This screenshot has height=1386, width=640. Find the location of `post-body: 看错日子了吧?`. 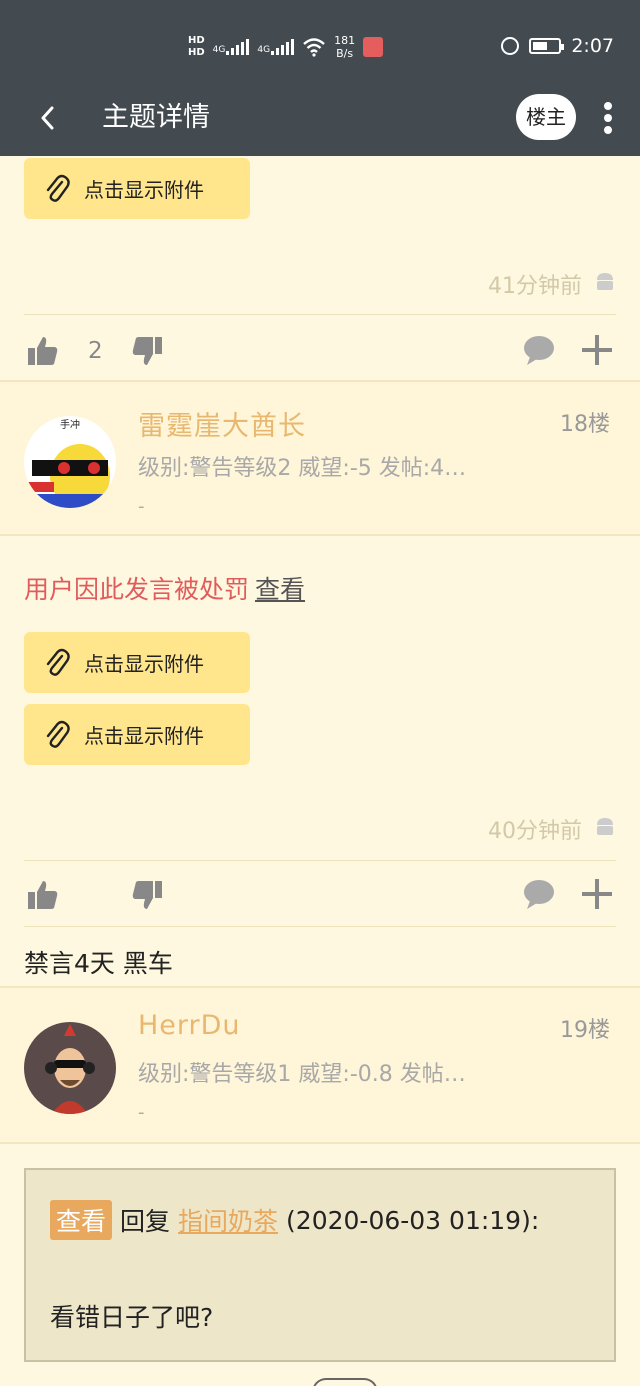

post-body: 看错日子了吧? is located at coordinates (132, 1317).